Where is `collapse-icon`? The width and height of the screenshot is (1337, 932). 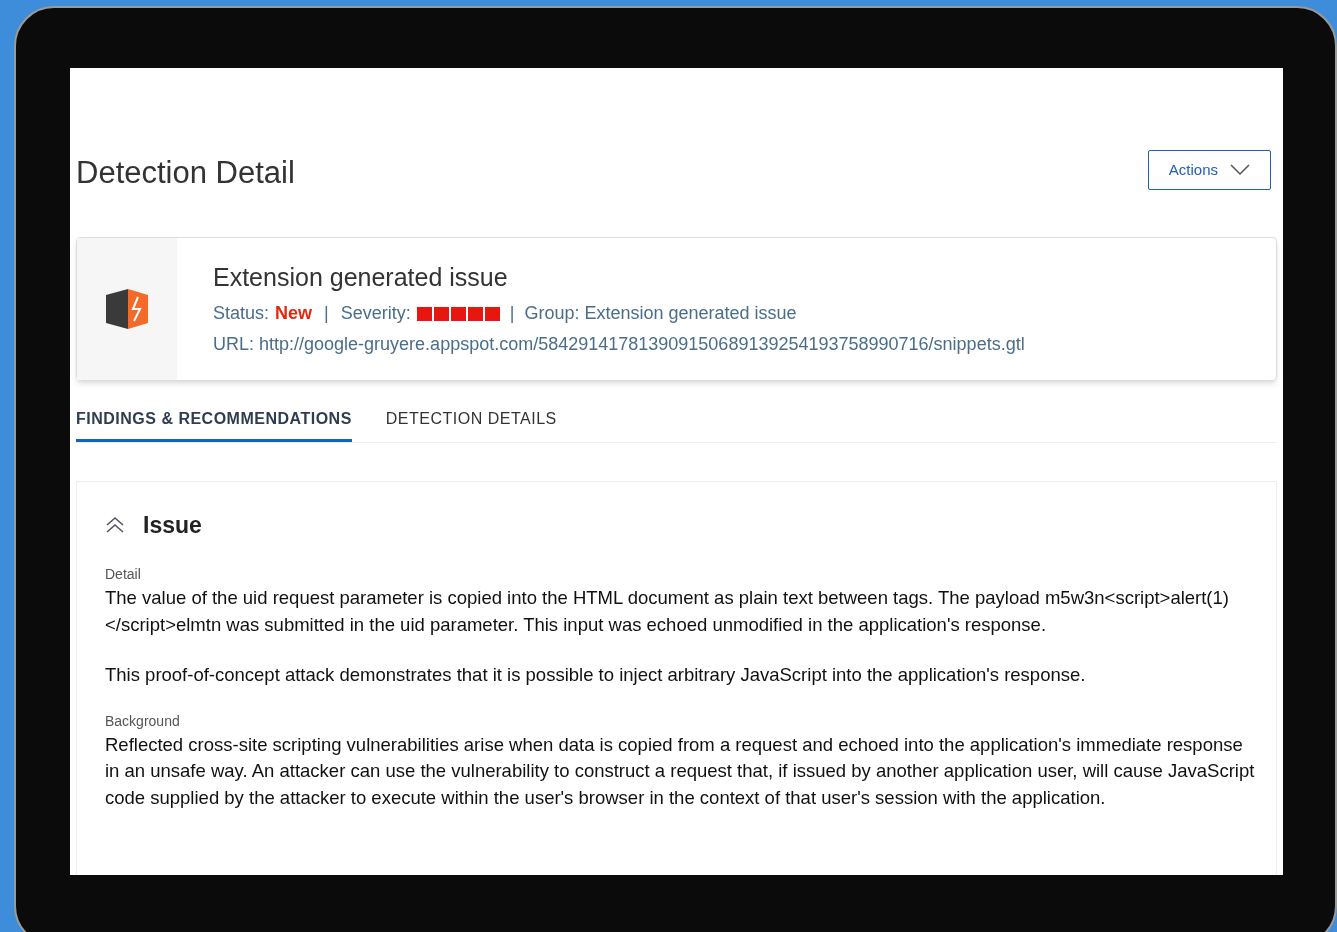
collapse-icon is located at coordinates (115, 524).